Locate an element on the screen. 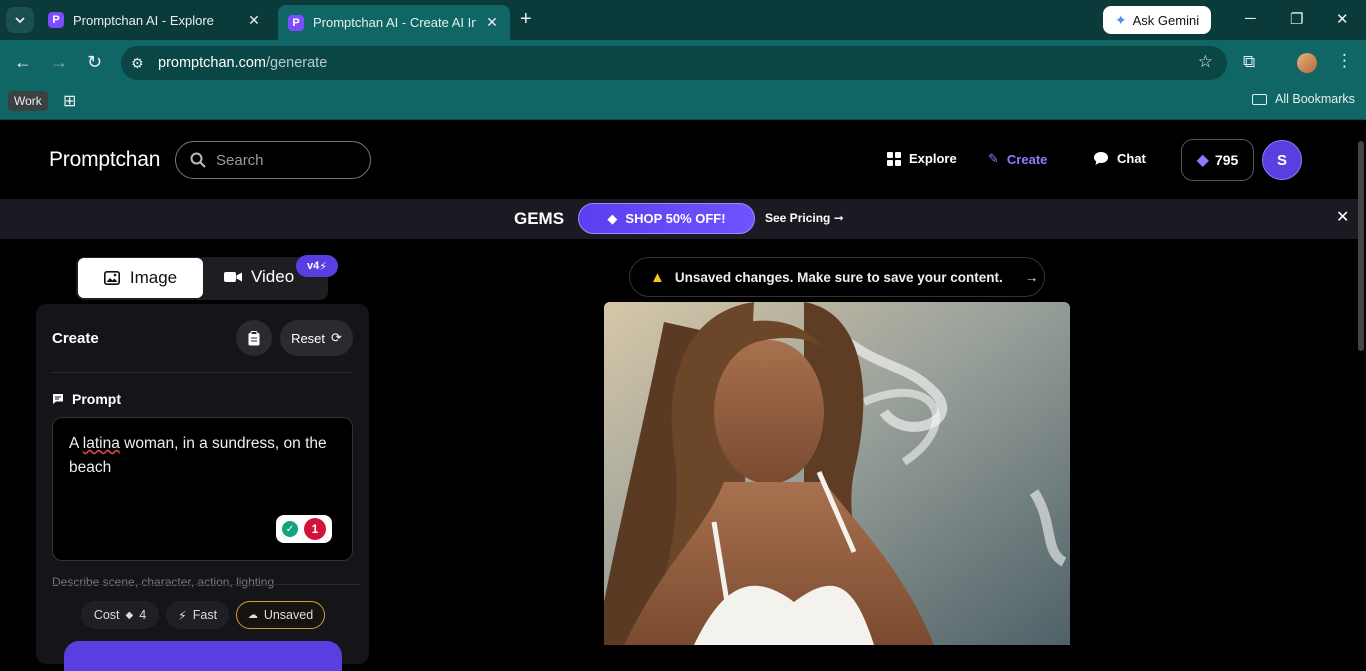 The height and width of the screenshot is (671, 1366). ask-gemini-button: ✦ Ask Gemini is located at coordinates (1157, 20).